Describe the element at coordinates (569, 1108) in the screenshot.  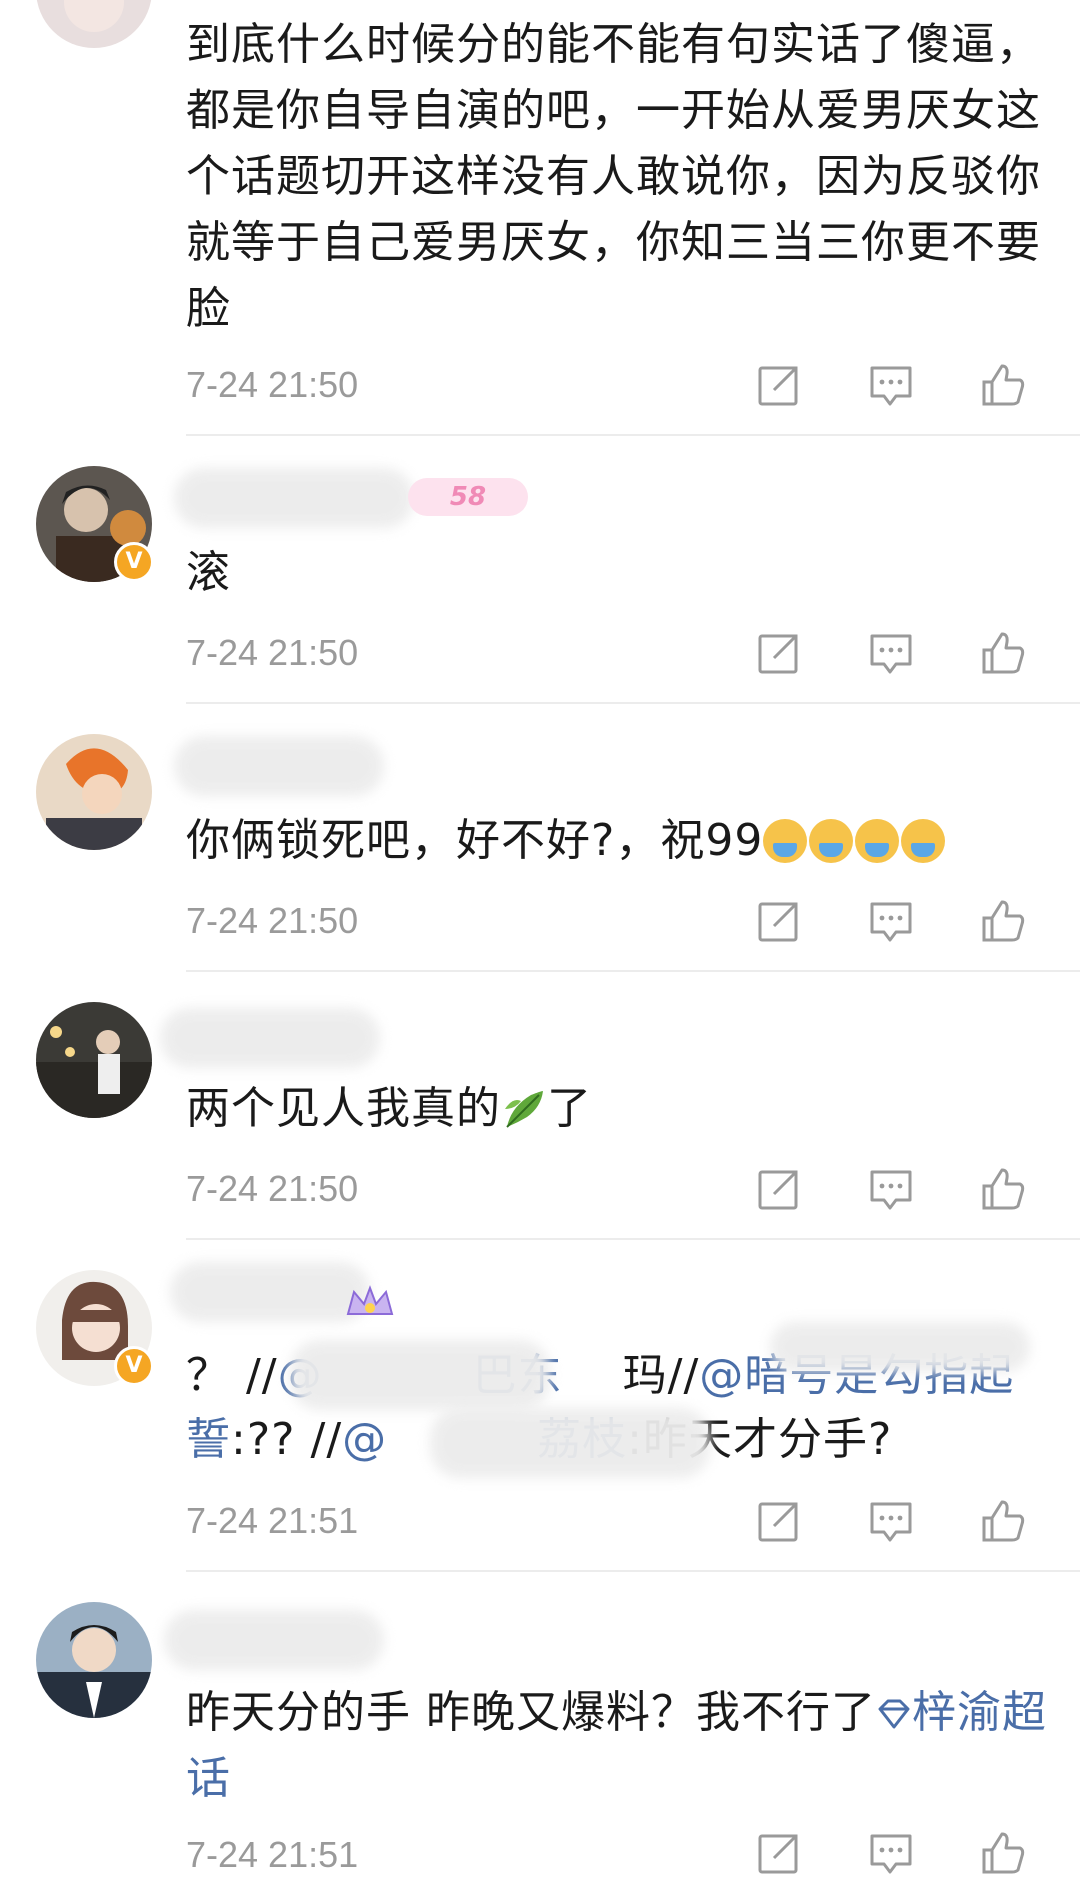
I see `comment-text-tail: 了` at that location.